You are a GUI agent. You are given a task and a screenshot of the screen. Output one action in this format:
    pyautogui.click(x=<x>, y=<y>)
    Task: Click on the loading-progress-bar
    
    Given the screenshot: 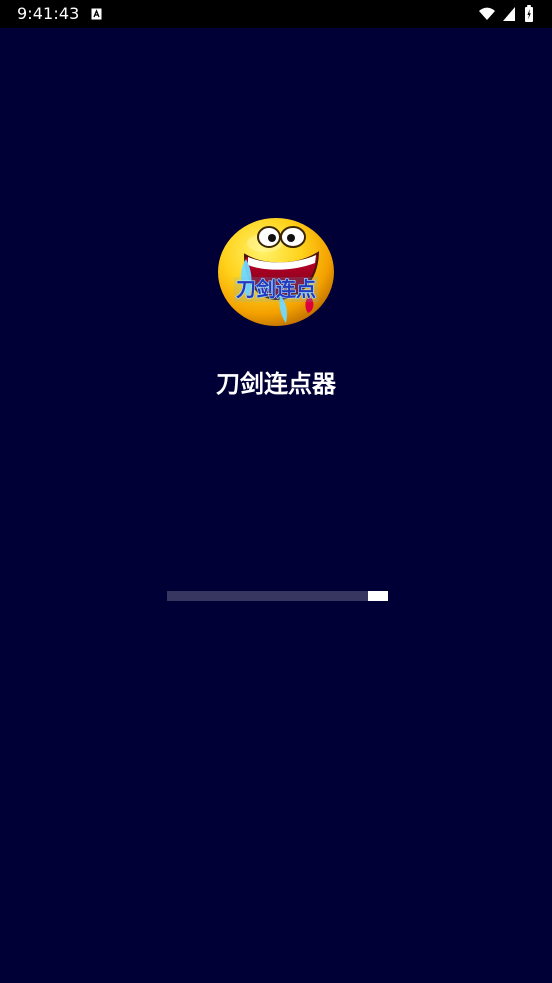 What is the action you would take?
    pyautogui.click(x=277, y=596)
    